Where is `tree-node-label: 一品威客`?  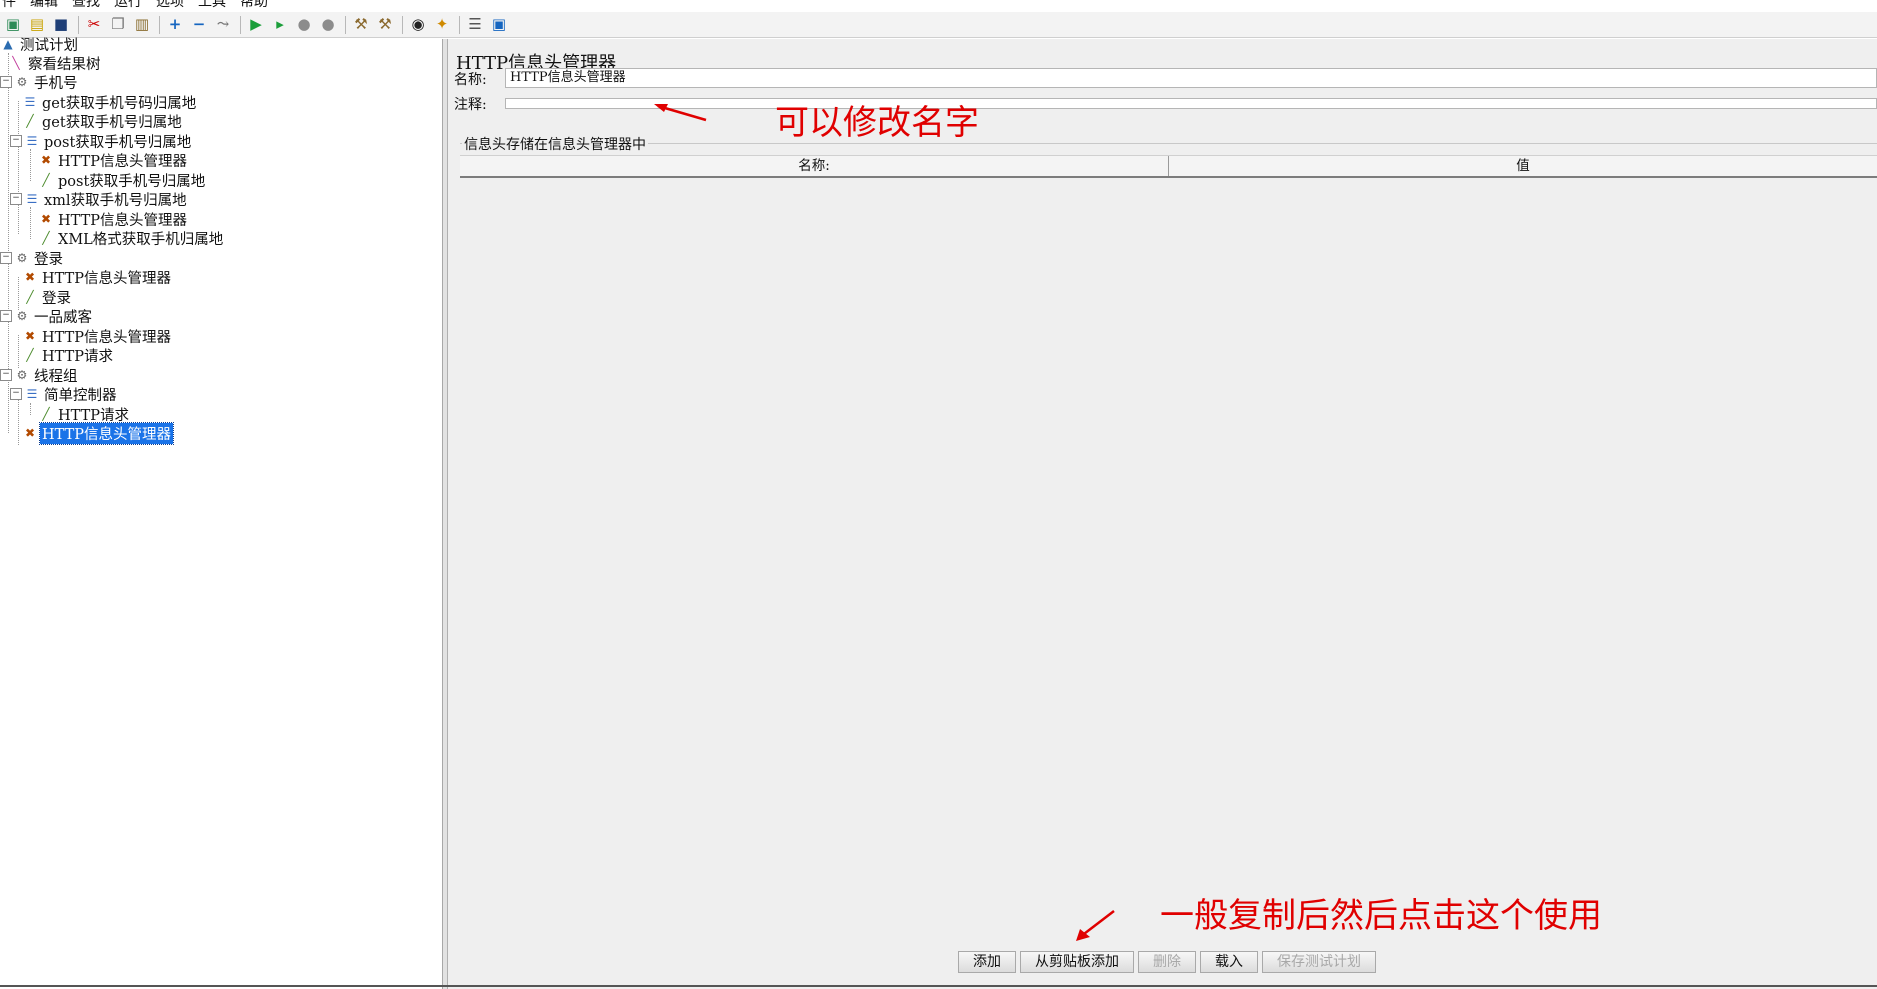 tree-node-label: 一品威客 is located at coordinates (63, 317).